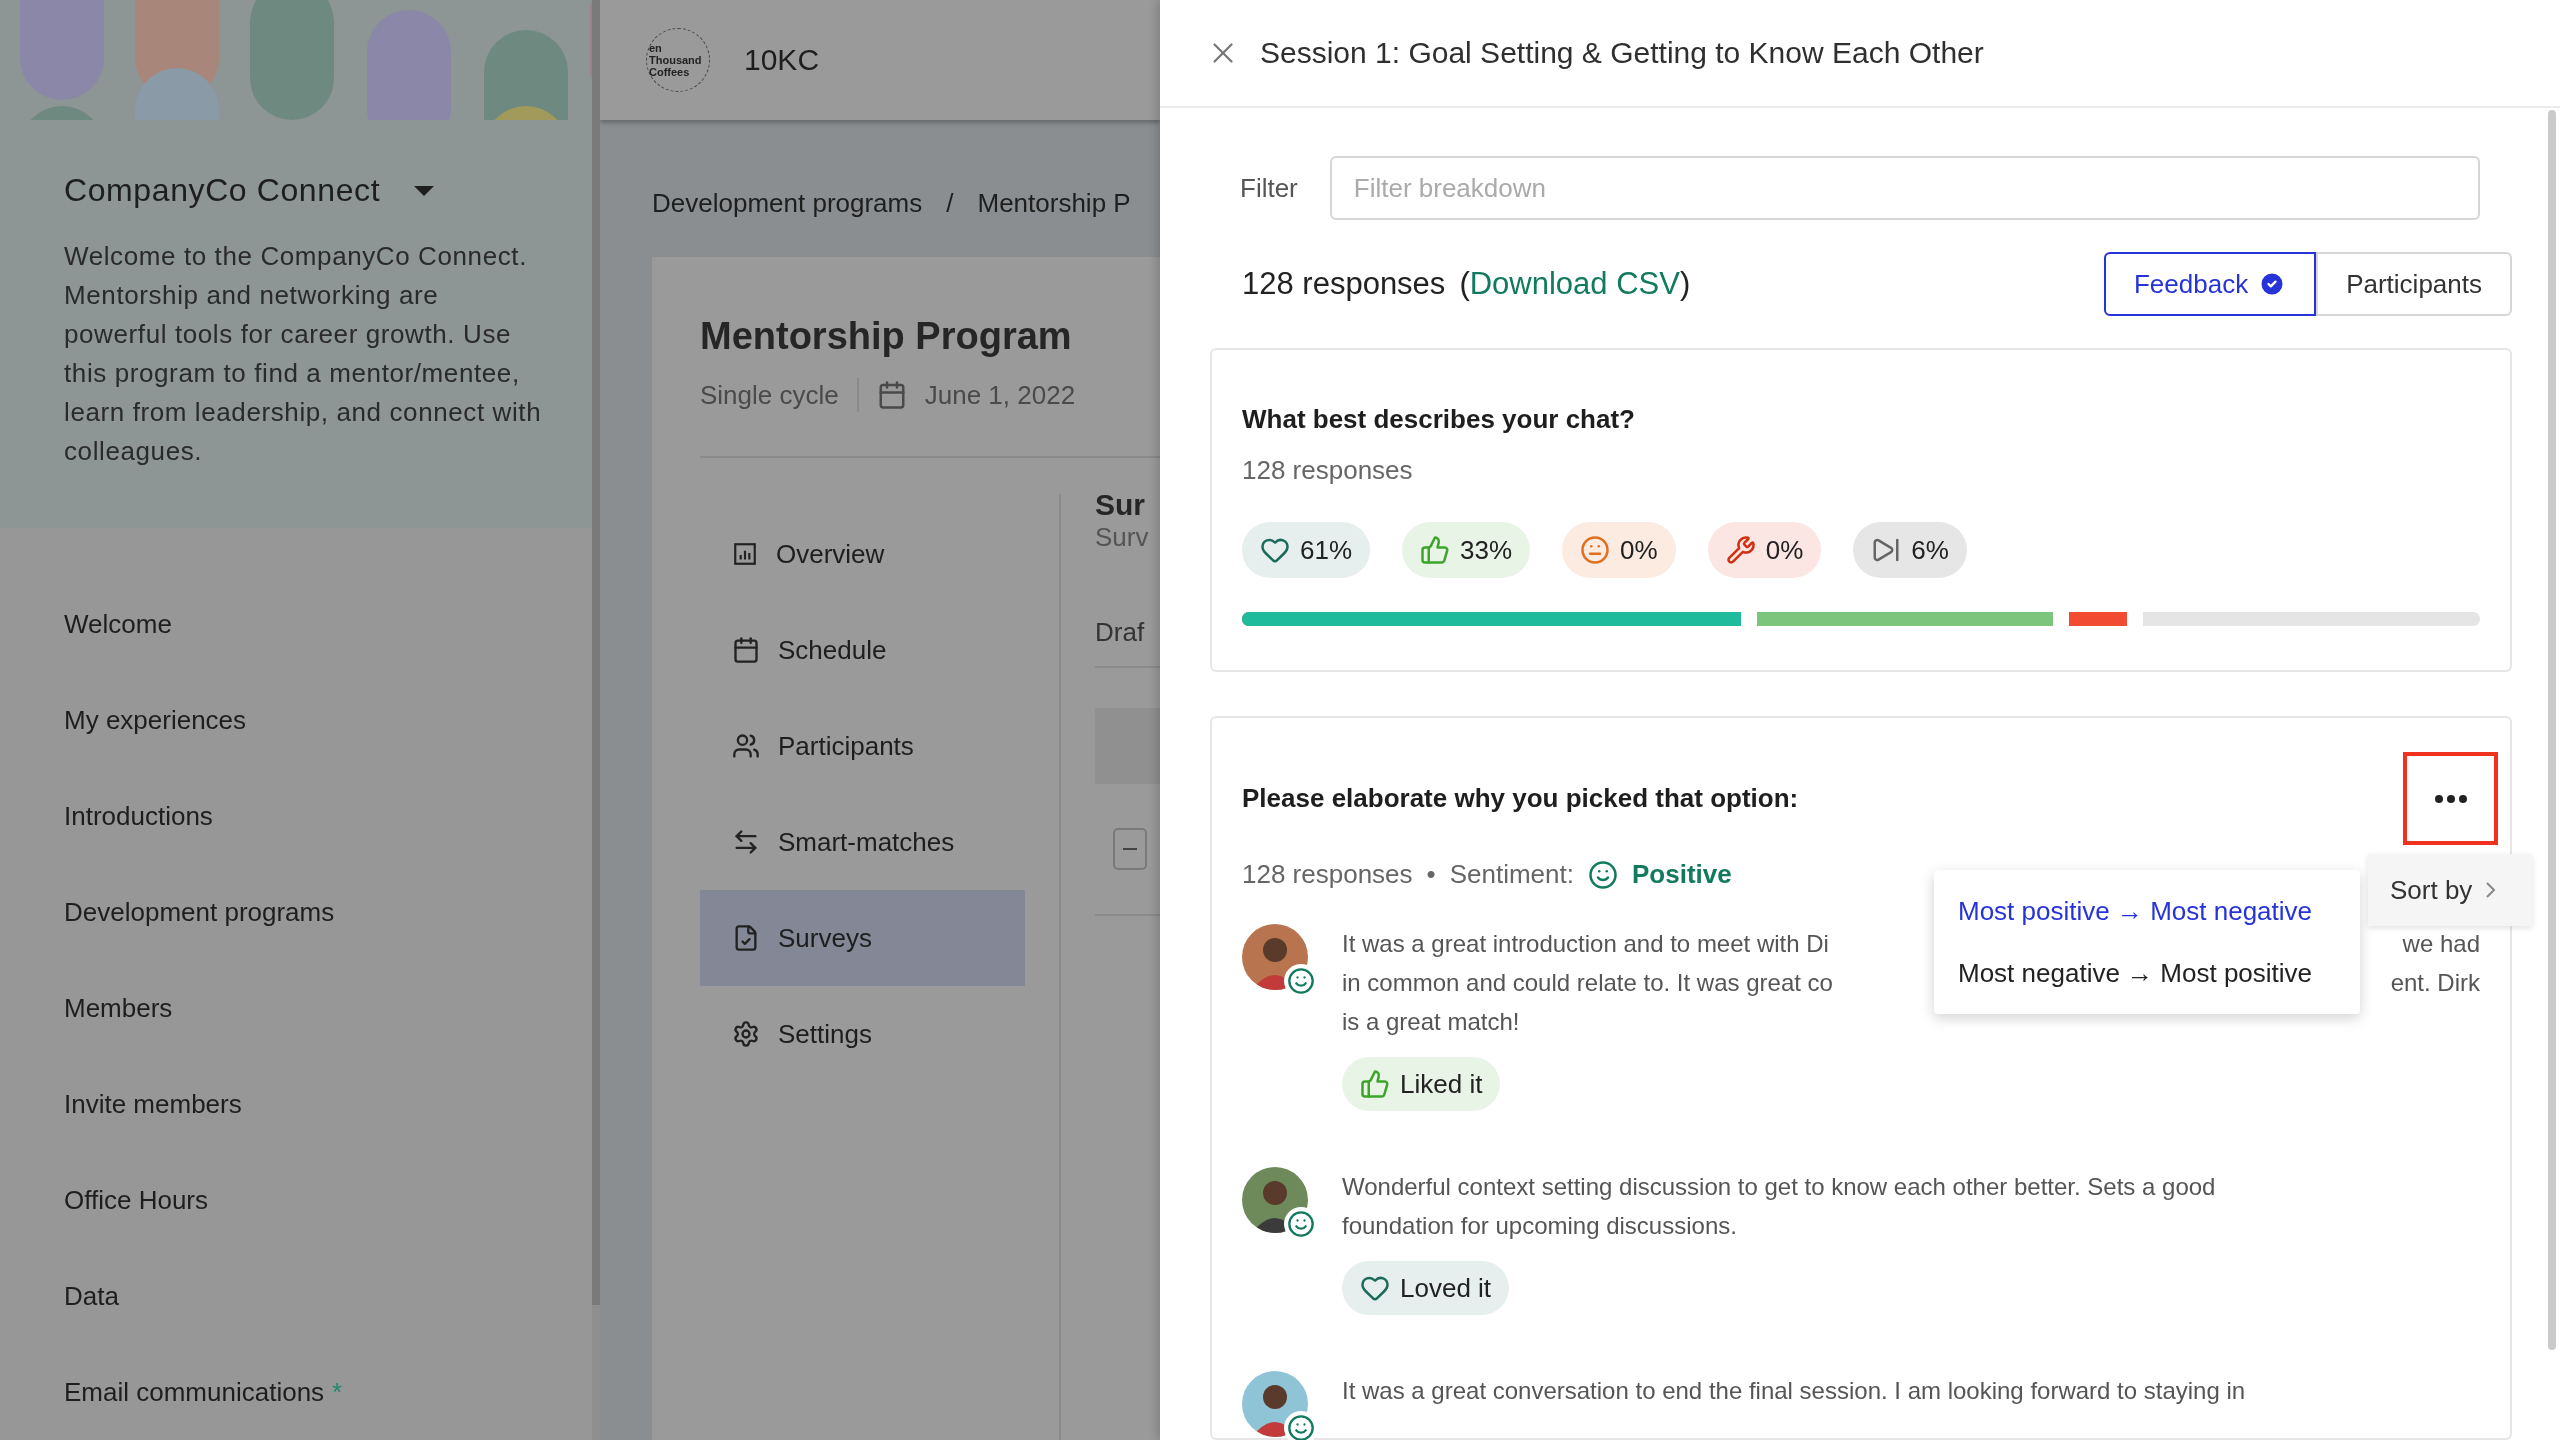 This screenshot has width=2560, height=1440. What do you see at coordinates (1910, 550) in the screenshot?
I see `answer-chip: 6%` at bounding box center [1910, 550].